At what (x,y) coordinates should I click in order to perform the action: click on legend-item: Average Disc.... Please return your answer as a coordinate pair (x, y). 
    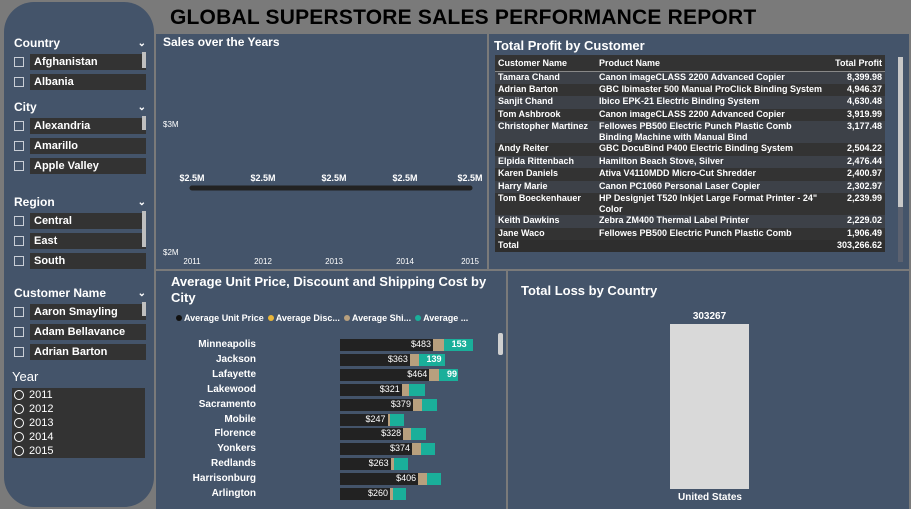
    Looking at the image, I should click on (303, 318).